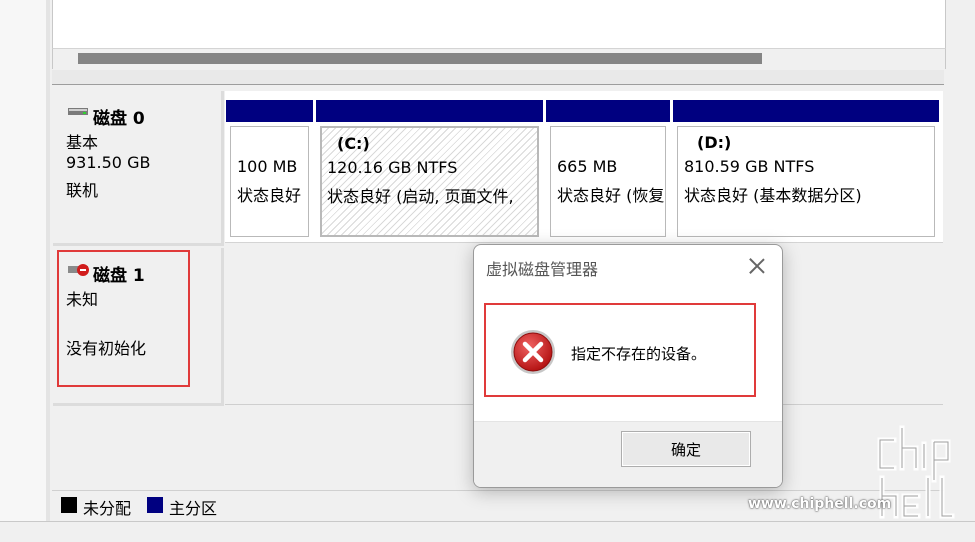  I want to click on legend-primary-label: 主分区, so click(193, 508).